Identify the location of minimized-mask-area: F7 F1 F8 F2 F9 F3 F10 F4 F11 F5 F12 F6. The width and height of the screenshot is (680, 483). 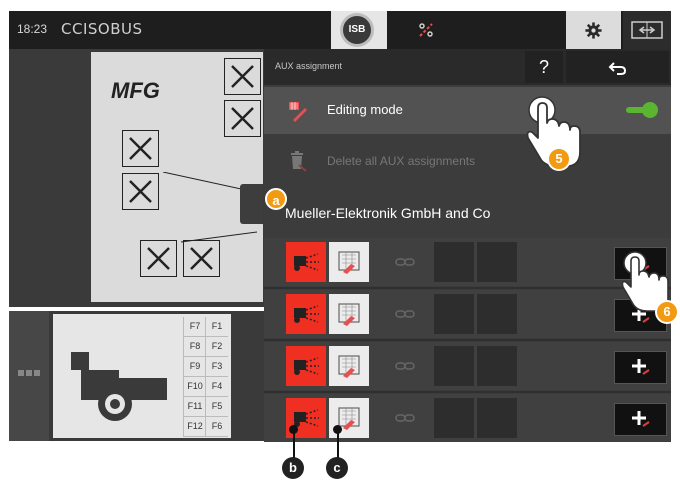
(136, 376).